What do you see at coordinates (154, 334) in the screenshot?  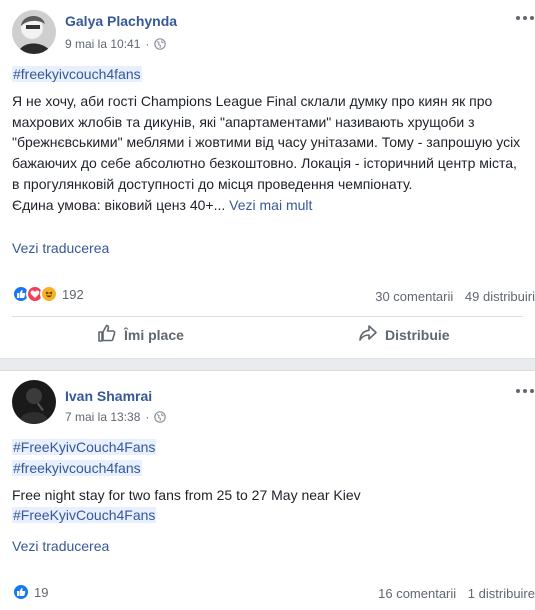 I see `like-label: Îmi place` at bounding box center [154, 334].